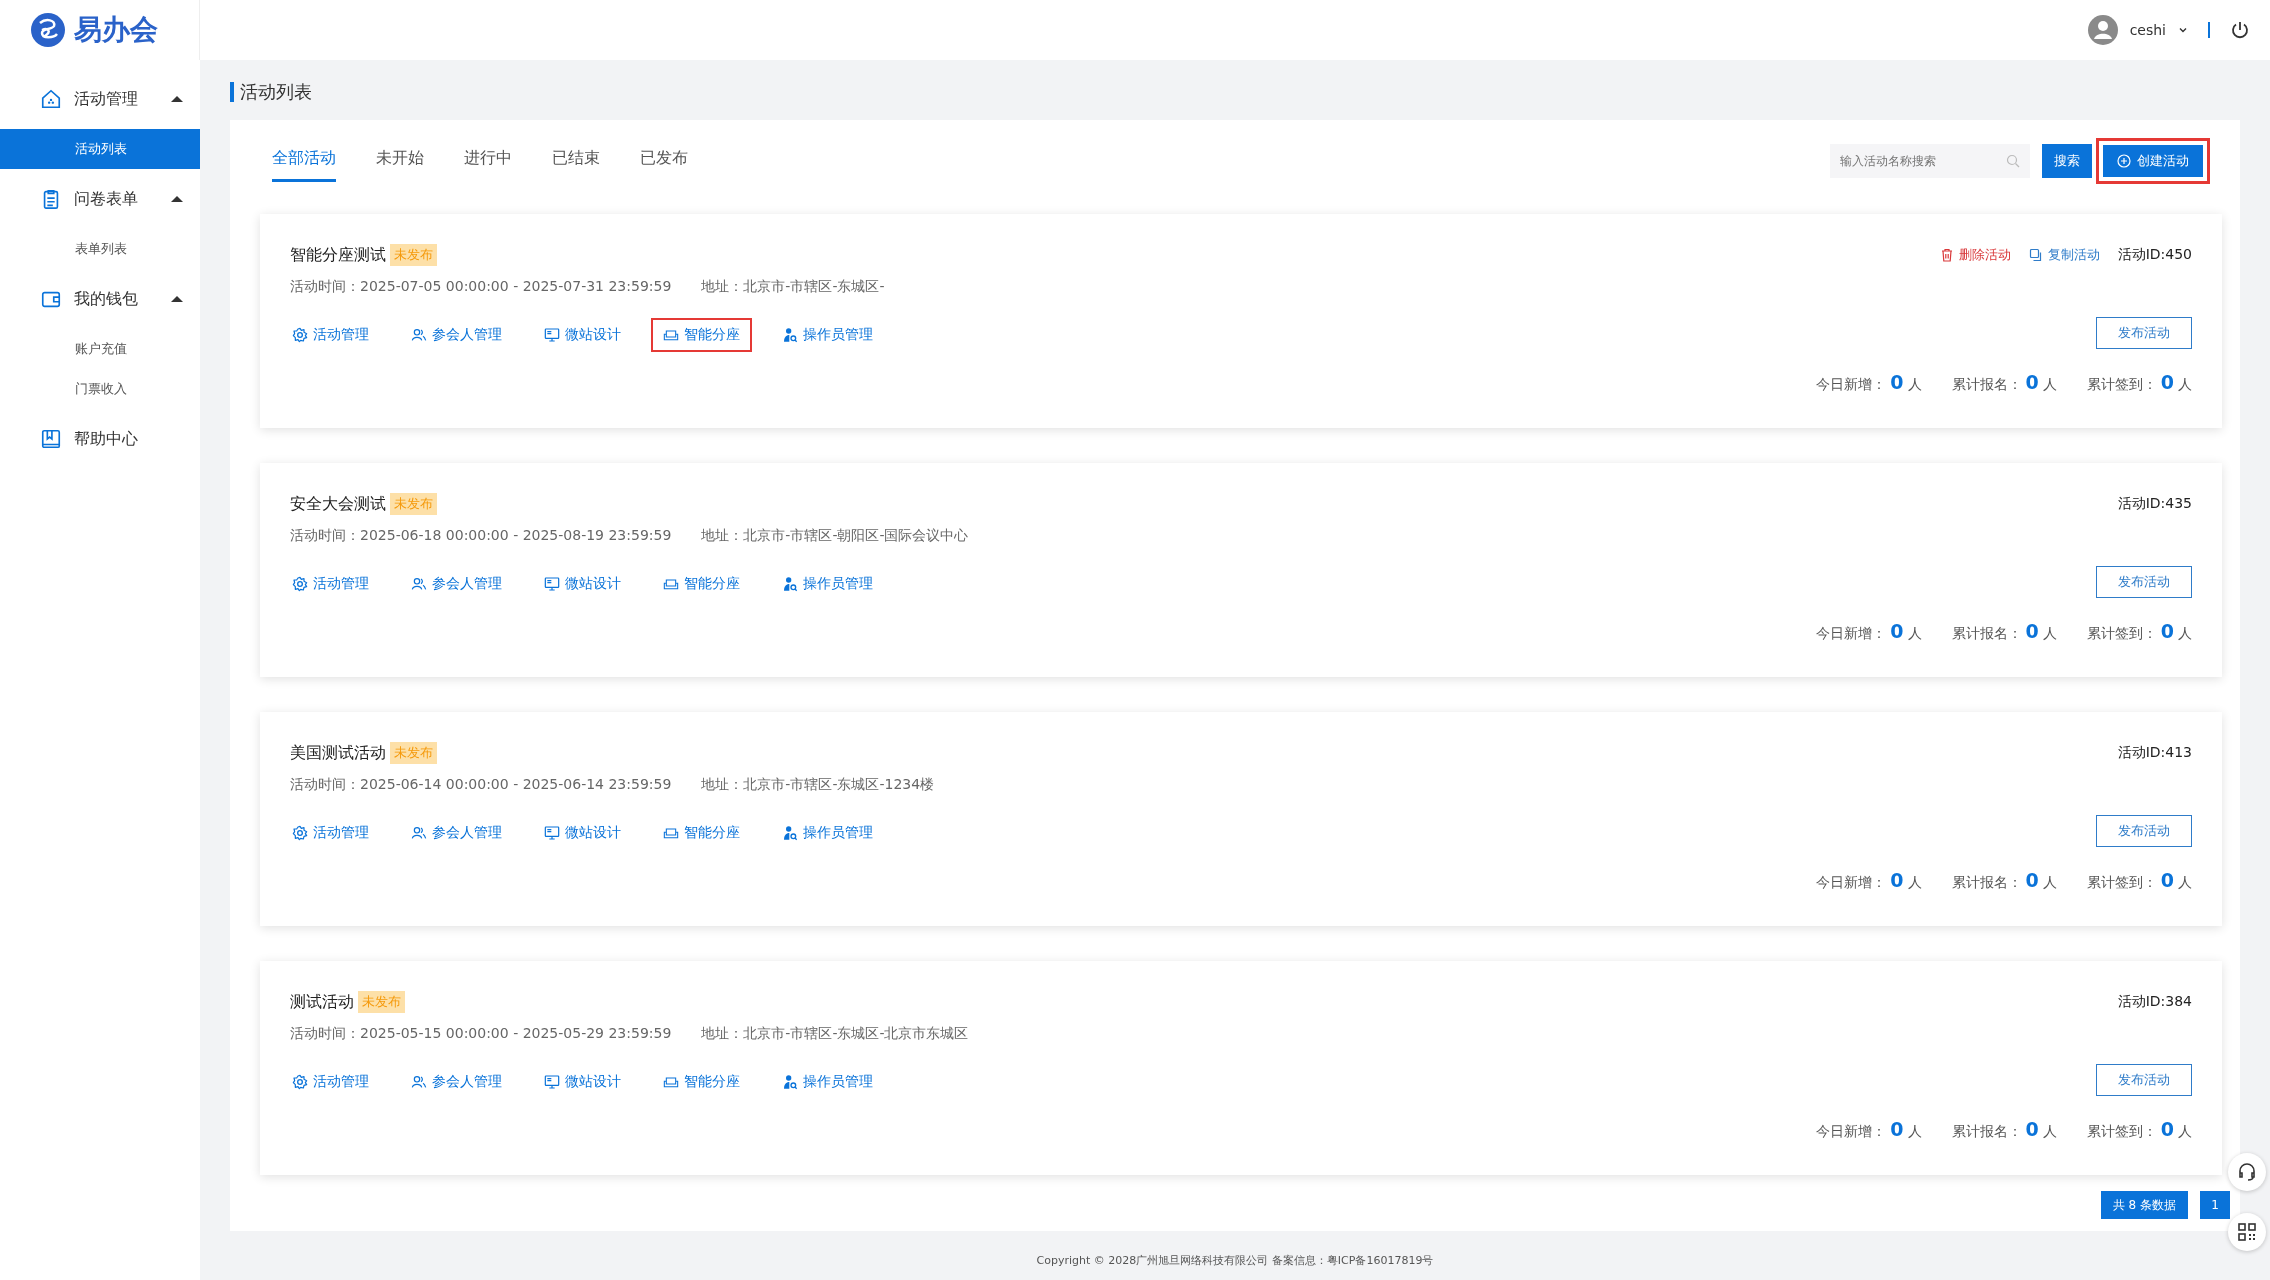 The image size is (2270, 1280). I want to click on headset-icon, so click(2247, 1172).